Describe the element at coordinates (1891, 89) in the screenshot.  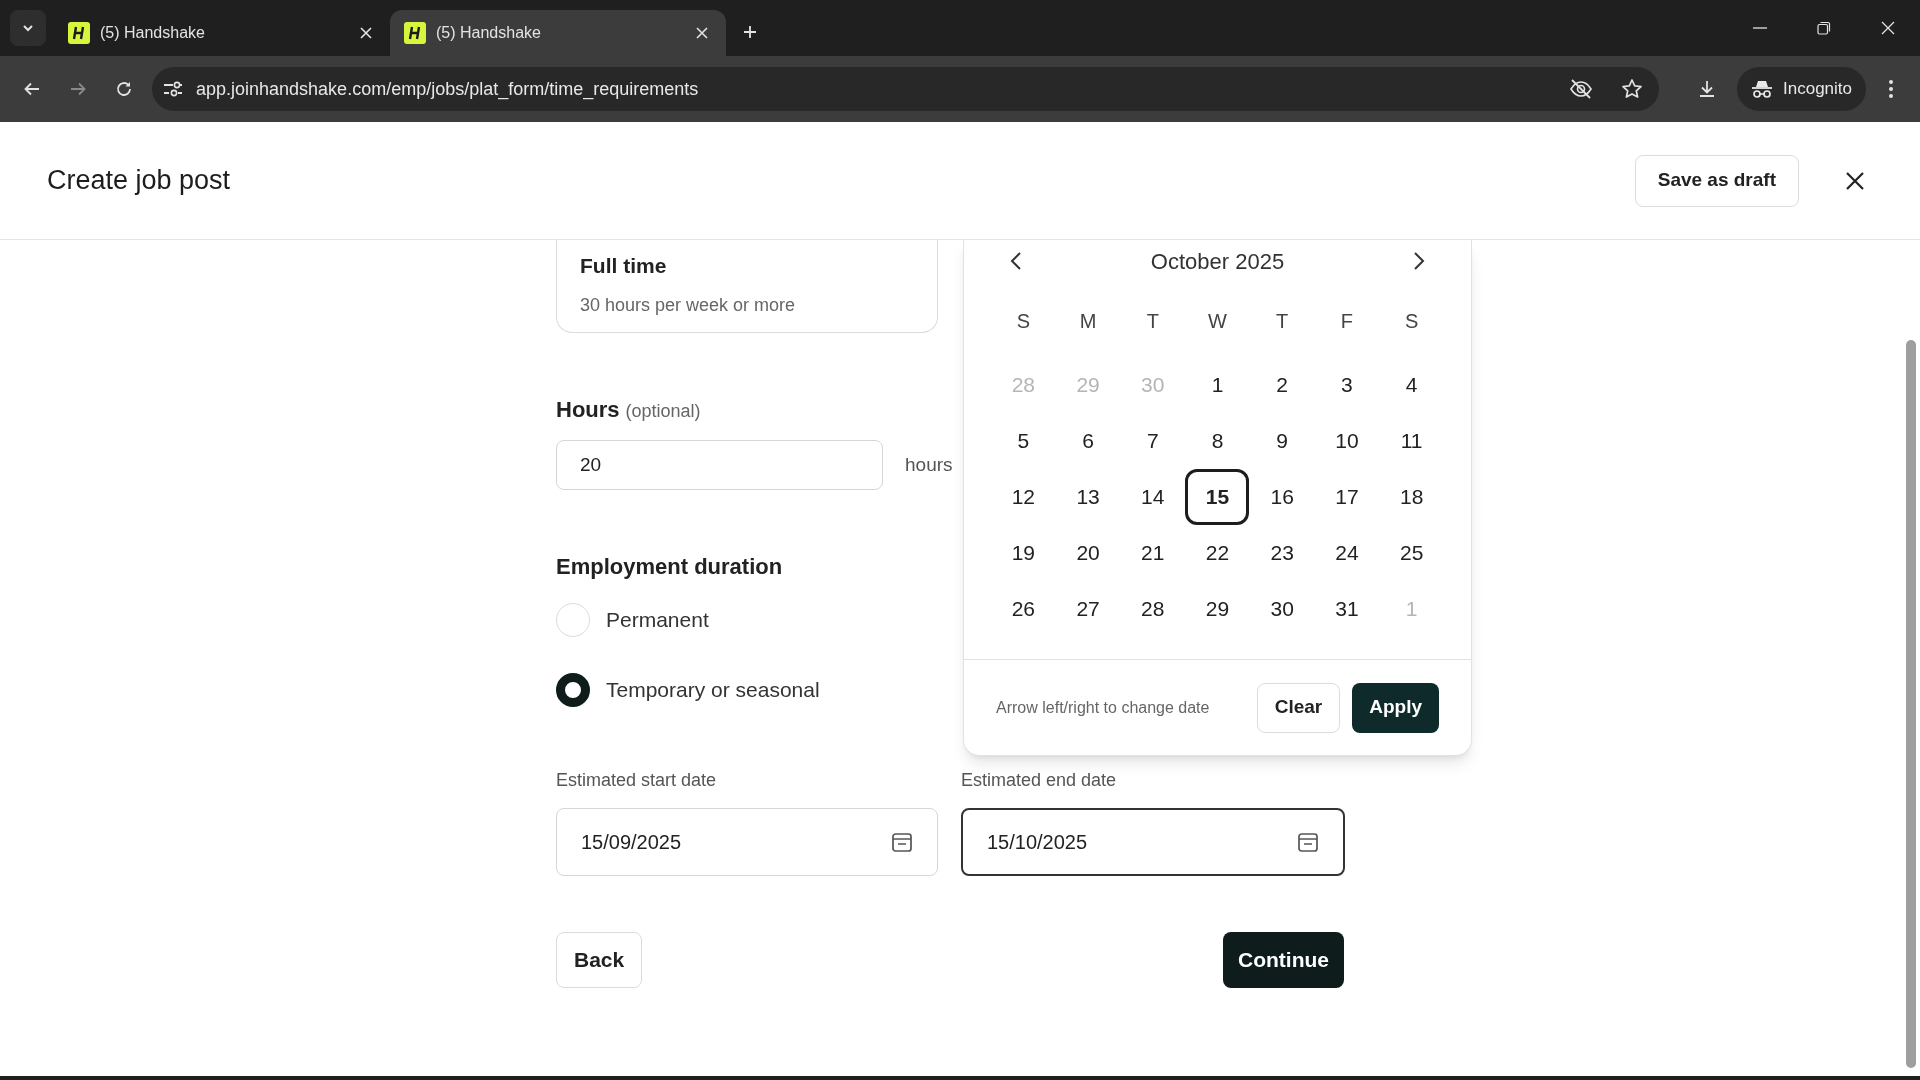
I see `menu-icon` at that location.